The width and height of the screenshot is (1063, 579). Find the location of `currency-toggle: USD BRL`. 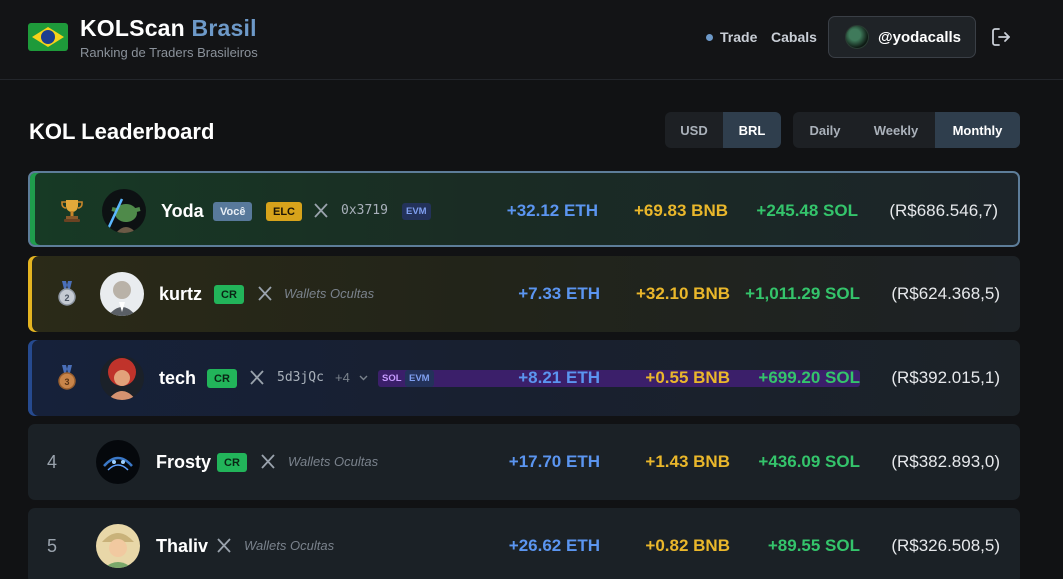

currency-toggle: USD BRL is located at coordinates (723, 130).